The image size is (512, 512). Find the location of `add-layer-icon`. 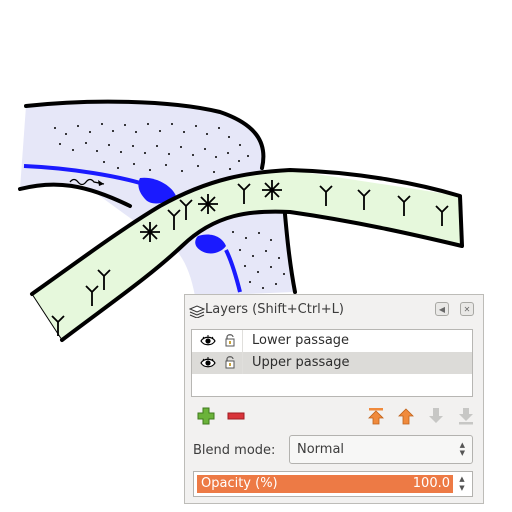

add-layer-icon is located at coordinates (206, 416).